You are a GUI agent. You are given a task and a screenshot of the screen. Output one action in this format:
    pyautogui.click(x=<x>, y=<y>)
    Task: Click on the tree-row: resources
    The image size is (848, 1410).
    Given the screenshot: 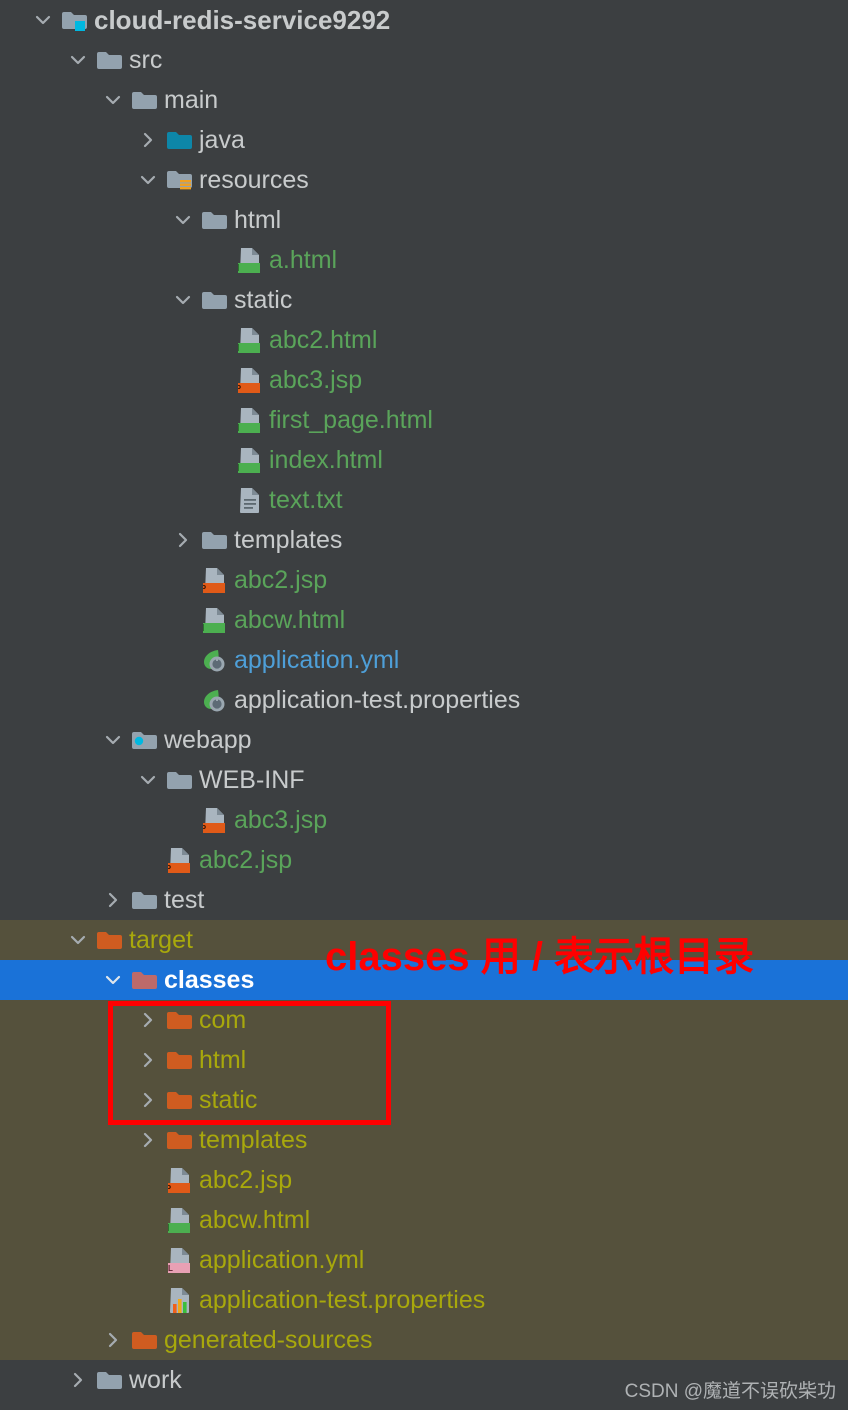 What is the action you would take?
    pyautogui.click(x=424, y=180)
    